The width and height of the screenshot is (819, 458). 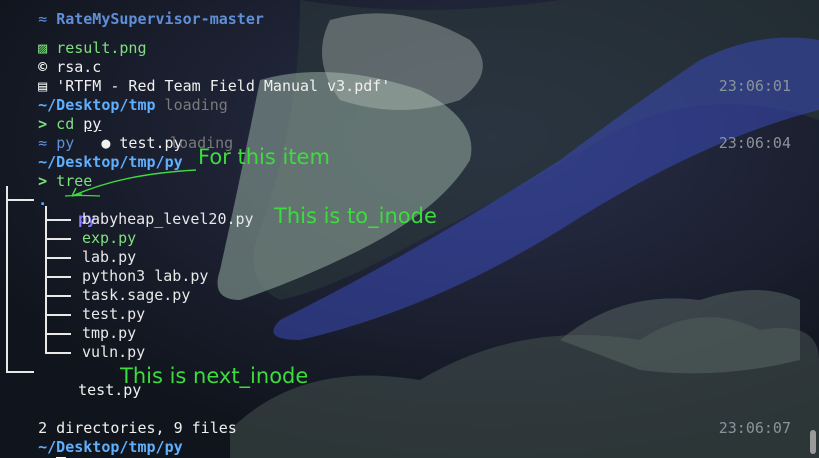 I want to click on tree-file-name: python3 lab.py, so click(x=145, y=276).